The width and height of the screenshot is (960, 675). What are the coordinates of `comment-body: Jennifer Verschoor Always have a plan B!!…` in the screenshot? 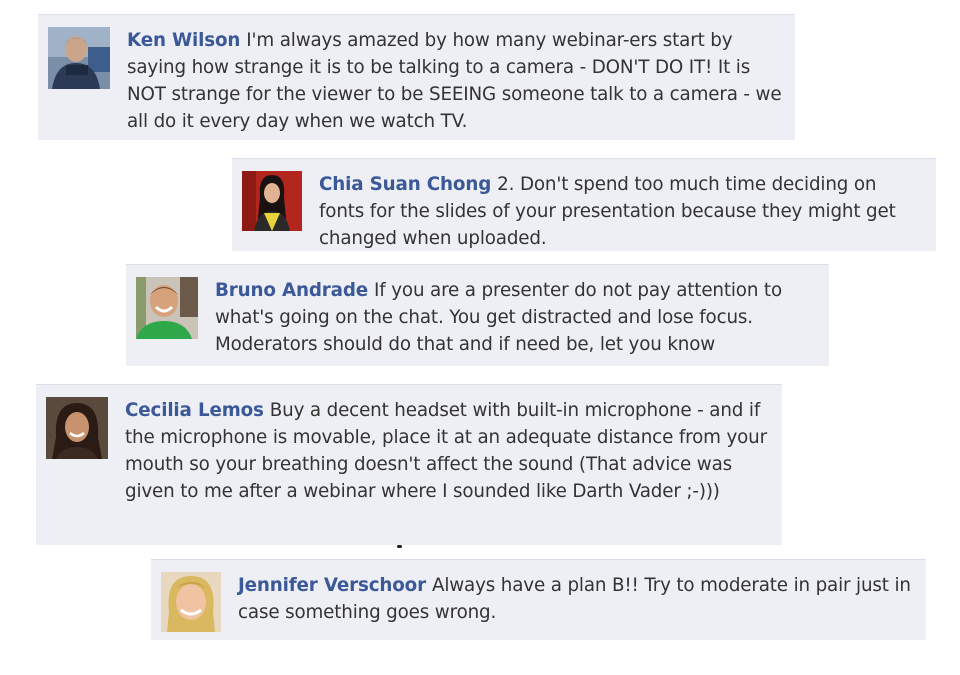 It's located at (577, 599).